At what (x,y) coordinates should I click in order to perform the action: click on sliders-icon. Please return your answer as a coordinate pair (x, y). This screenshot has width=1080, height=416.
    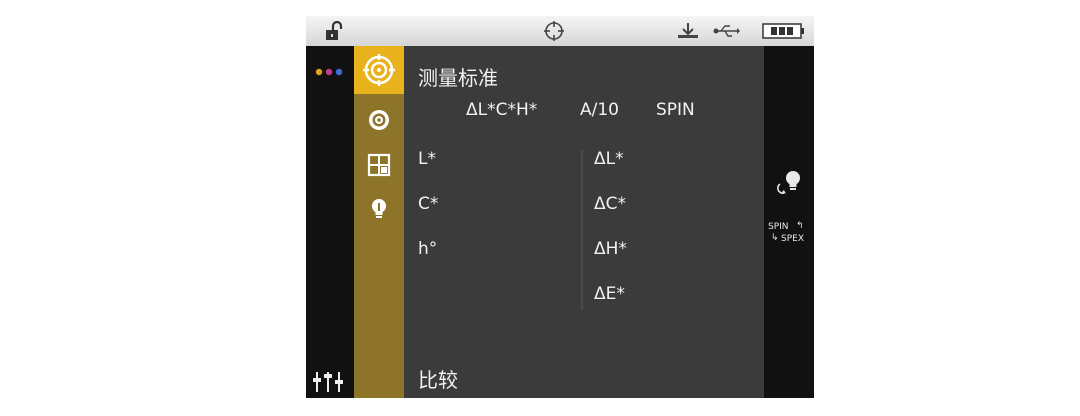
    Looking at the image, I should click on (329, 382).